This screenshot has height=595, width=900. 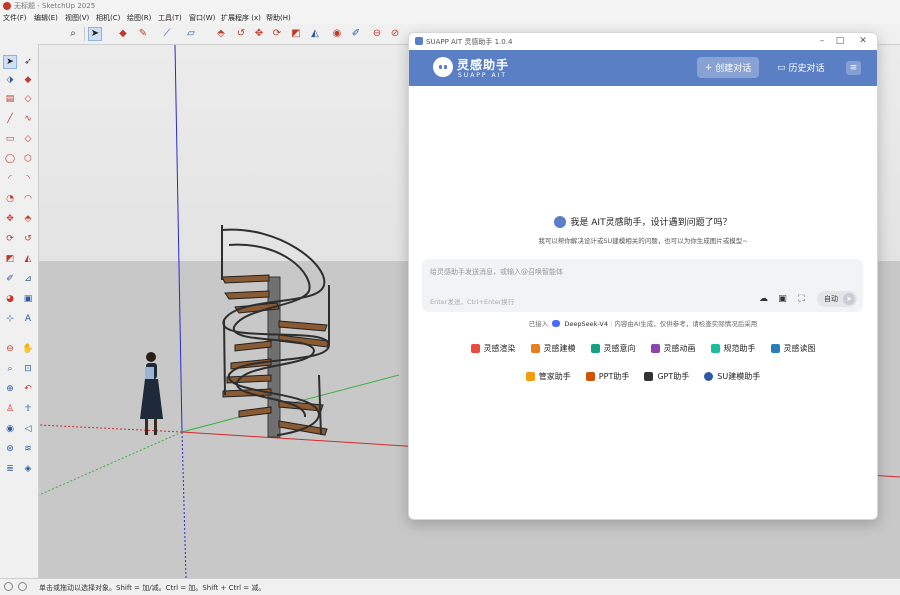 What do you see at coordinates (10, 409) in the screenshot?
I see `position-camera-icon: ♙` at bounding box center [10, 409].